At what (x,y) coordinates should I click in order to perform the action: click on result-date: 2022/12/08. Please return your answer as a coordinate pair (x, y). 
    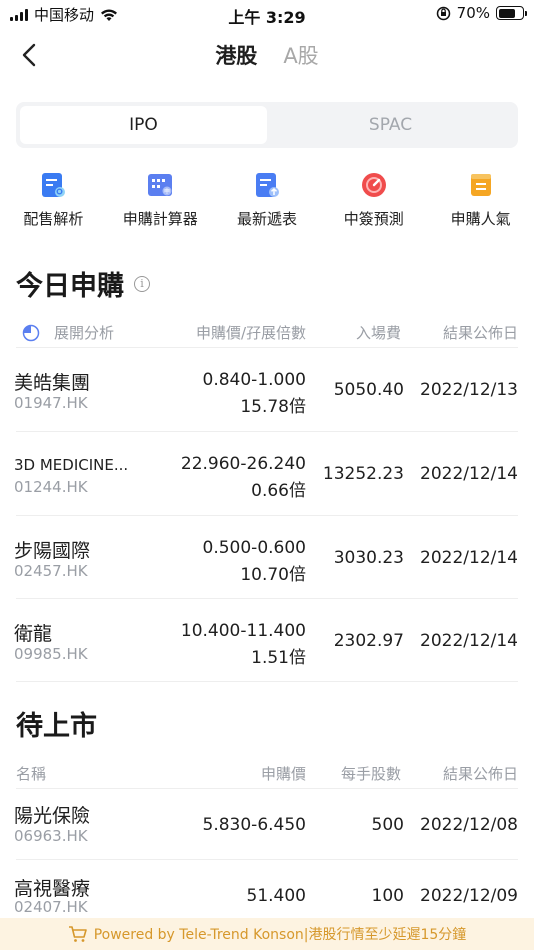
    Looking at the image, I should click on (469, 825).